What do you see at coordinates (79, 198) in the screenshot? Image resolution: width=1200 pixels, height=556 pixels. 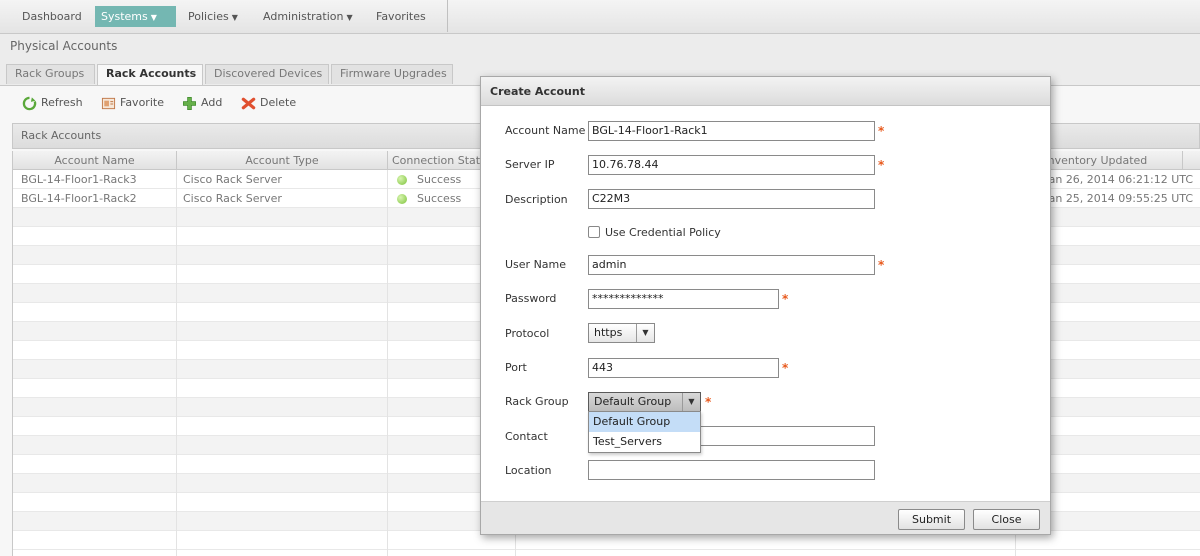 I see `cell-account-name: BGL-14-Floor1-Rack2` at bounding box center [79, 198].